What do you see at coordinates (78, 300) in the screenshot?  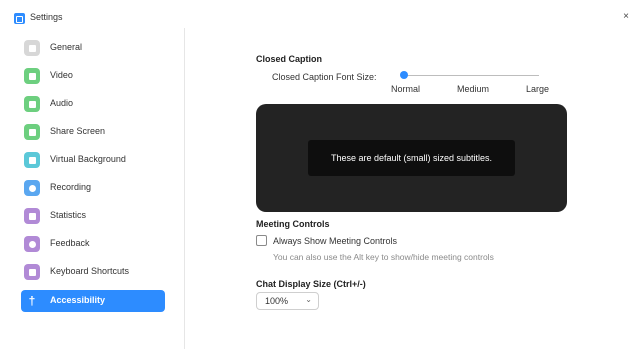 I see `sidebar-item-label: Accessibility` at bounding box center [78, 300].